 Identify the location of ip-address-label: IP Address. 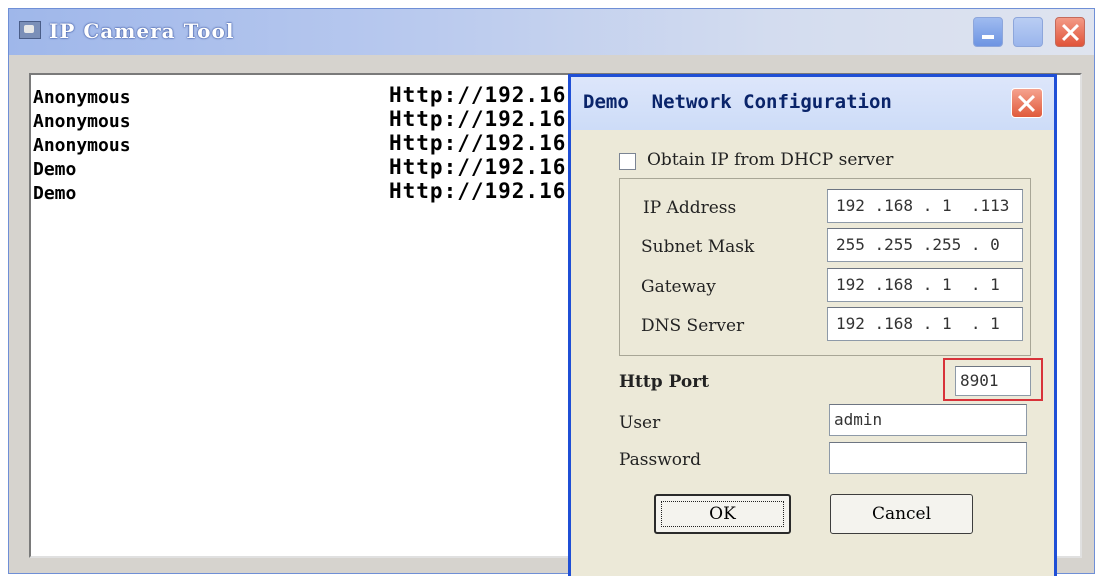
(690, 208).